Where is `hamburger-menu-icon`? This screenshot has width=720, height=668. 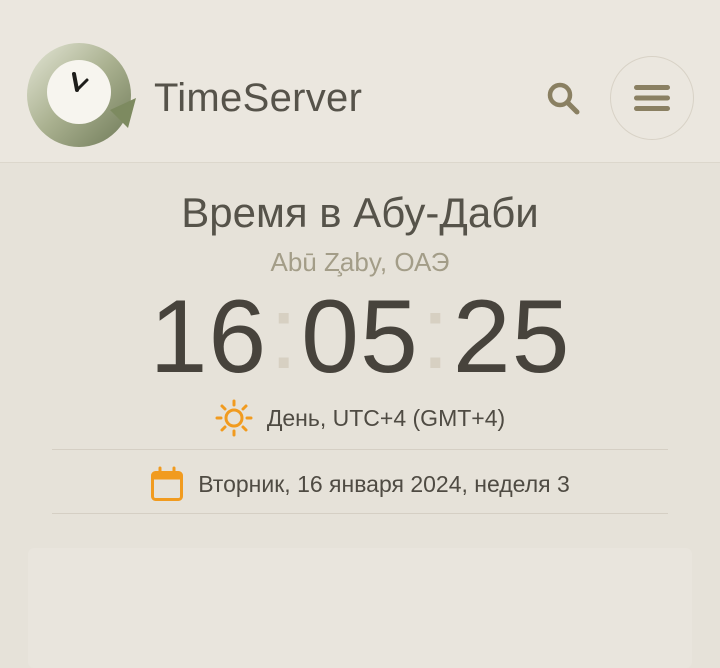
hamburger-menu-icon is located at coordinates (652, 98).